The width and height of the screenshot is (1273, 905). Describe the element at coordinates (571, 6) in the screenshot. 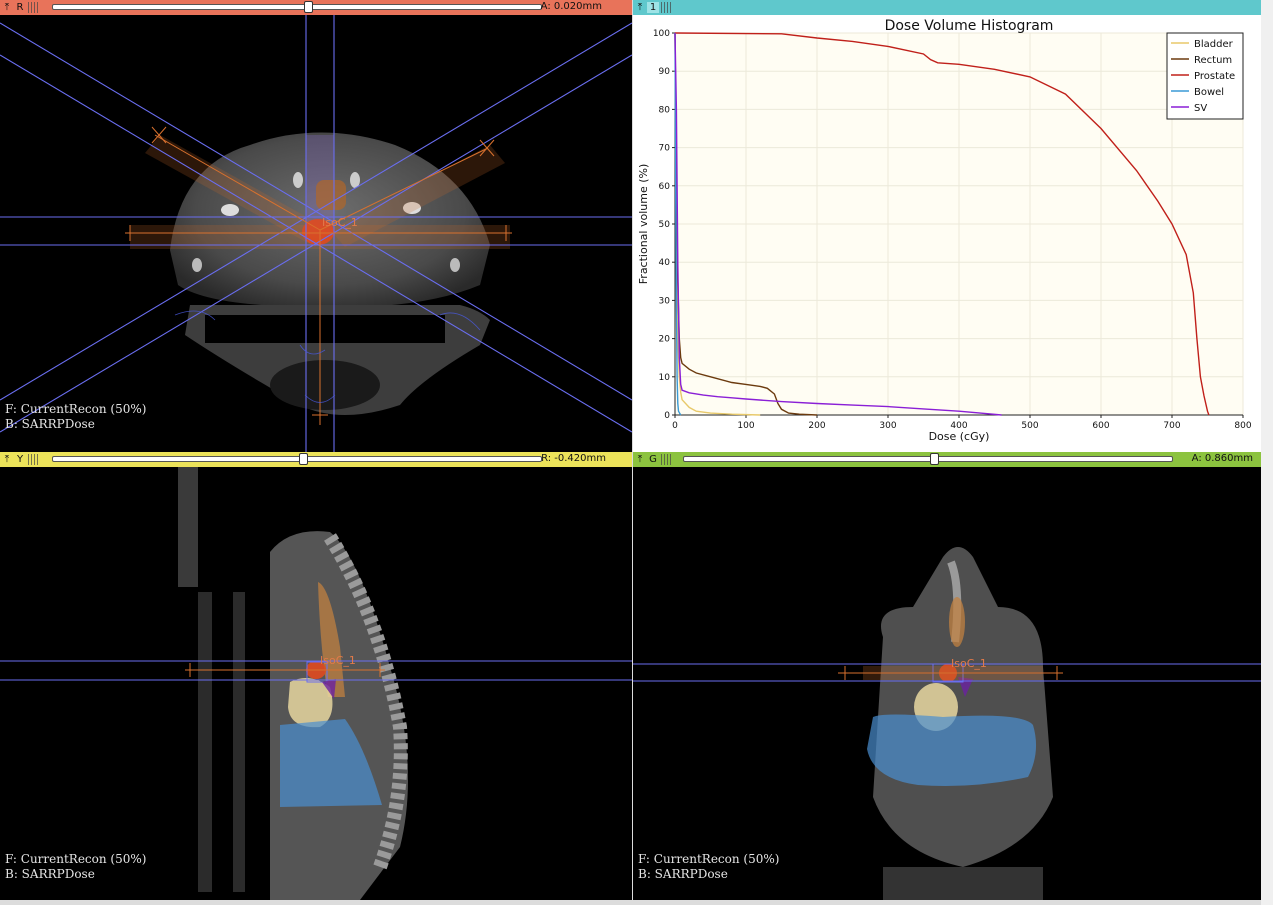

I see `red-offset-value: A: 0.020mm` at that location.